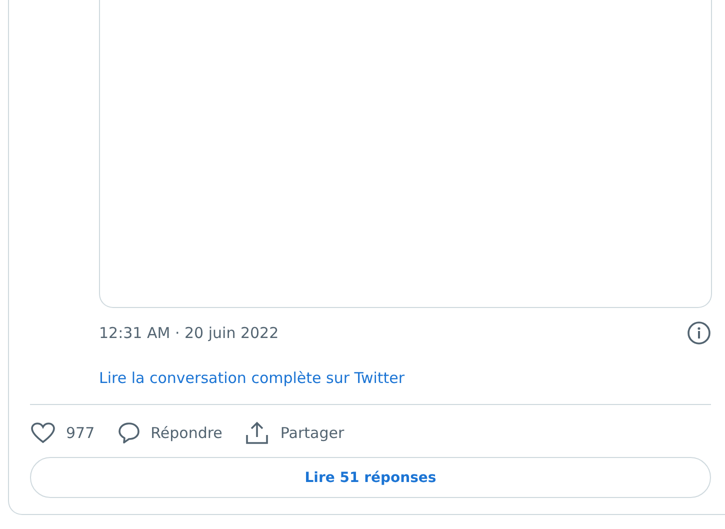 This screenshot has height=529, width=725. Describe the element at coordinates (169, 433) in the screenshot. I see `reply-action: Répondre` at that location.